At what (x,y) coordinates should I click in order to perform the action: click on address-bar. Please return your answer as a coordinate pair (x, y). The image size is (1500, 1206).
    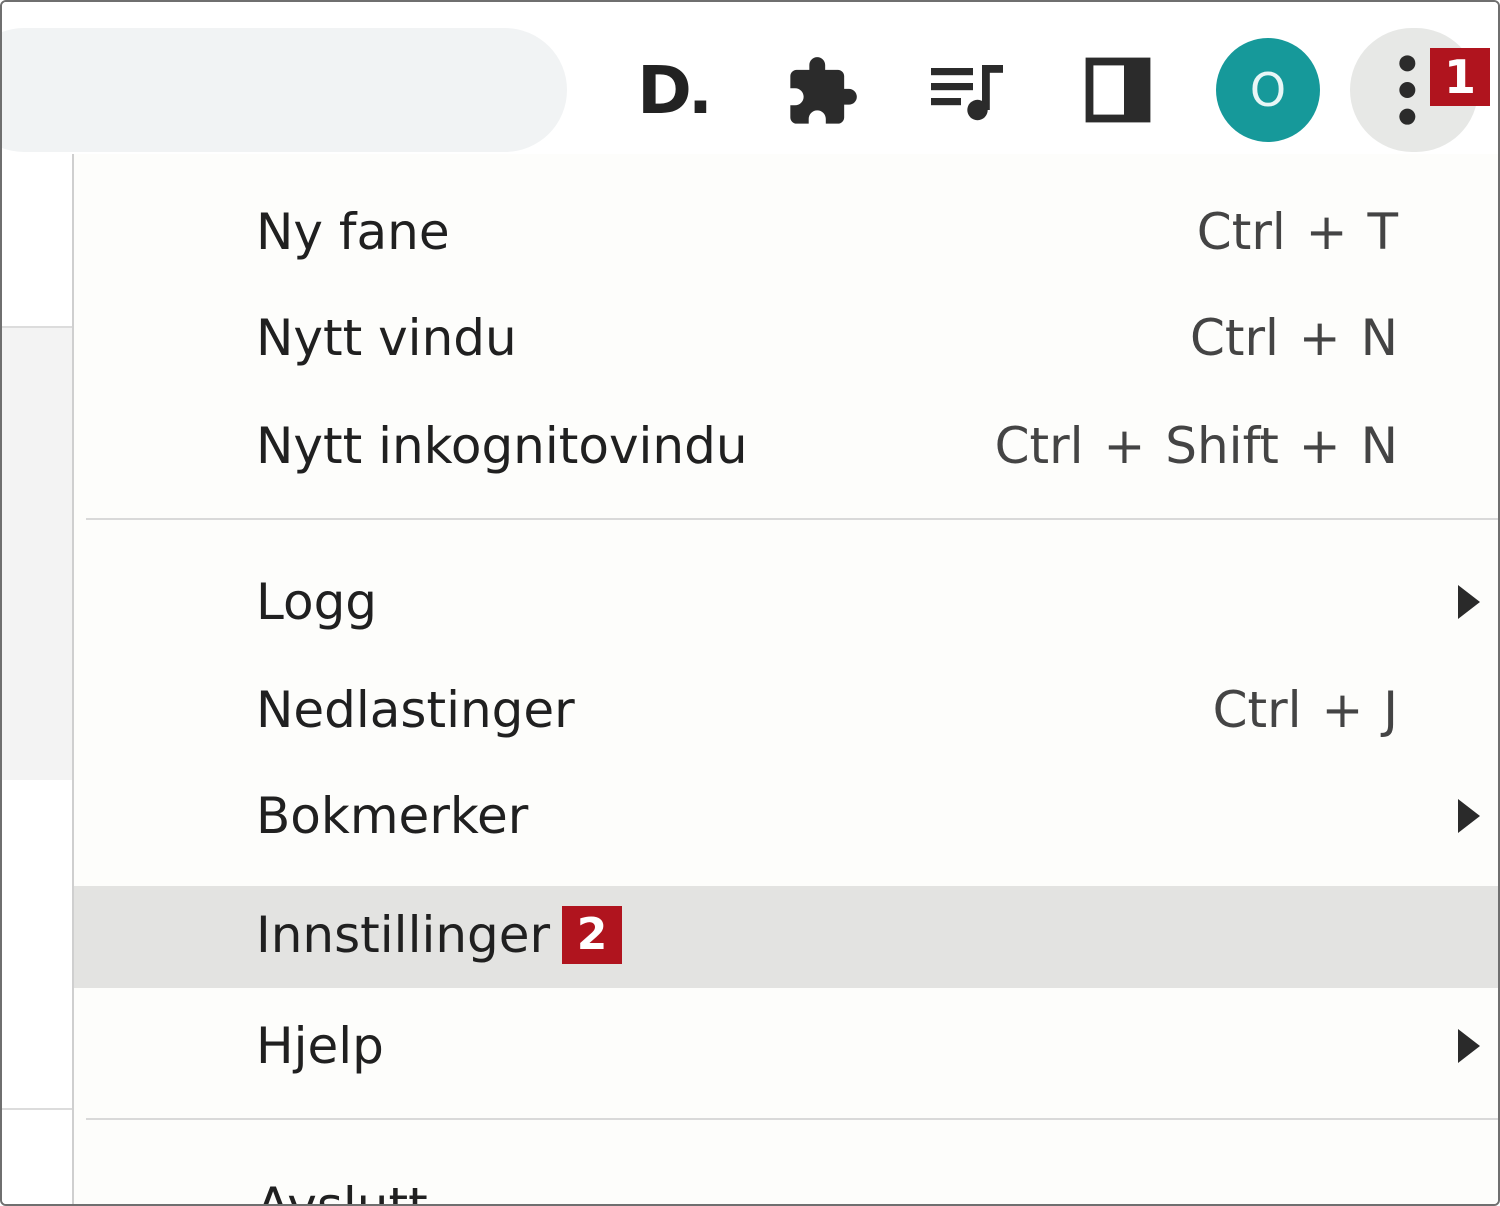
    Looking at the image, I should click on (284, 90).